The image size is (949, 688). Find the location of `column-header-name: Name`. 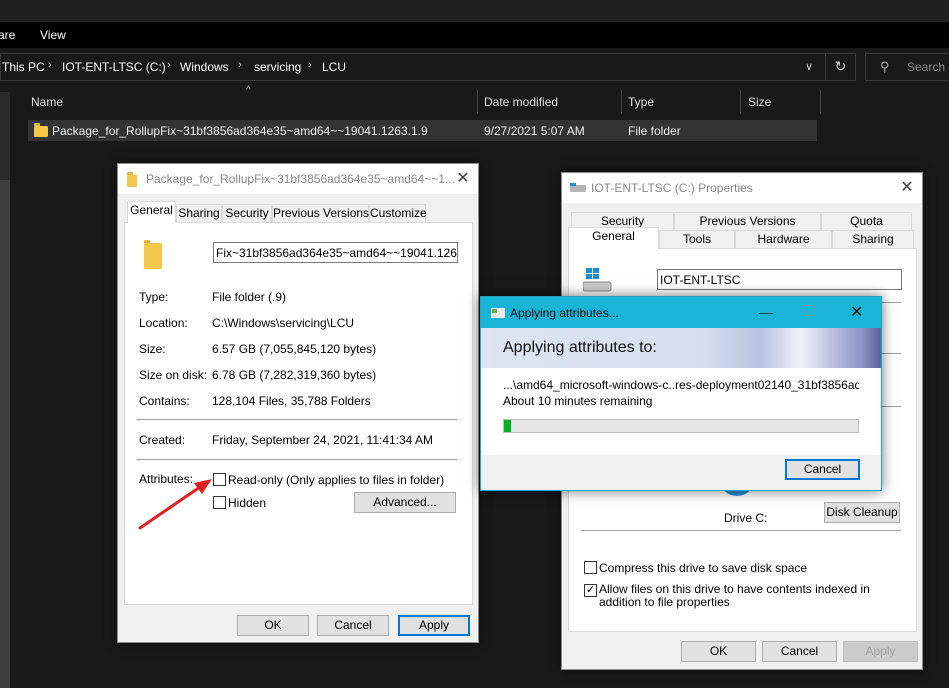

column-header-name: Name is located at coordinates (47, 102).